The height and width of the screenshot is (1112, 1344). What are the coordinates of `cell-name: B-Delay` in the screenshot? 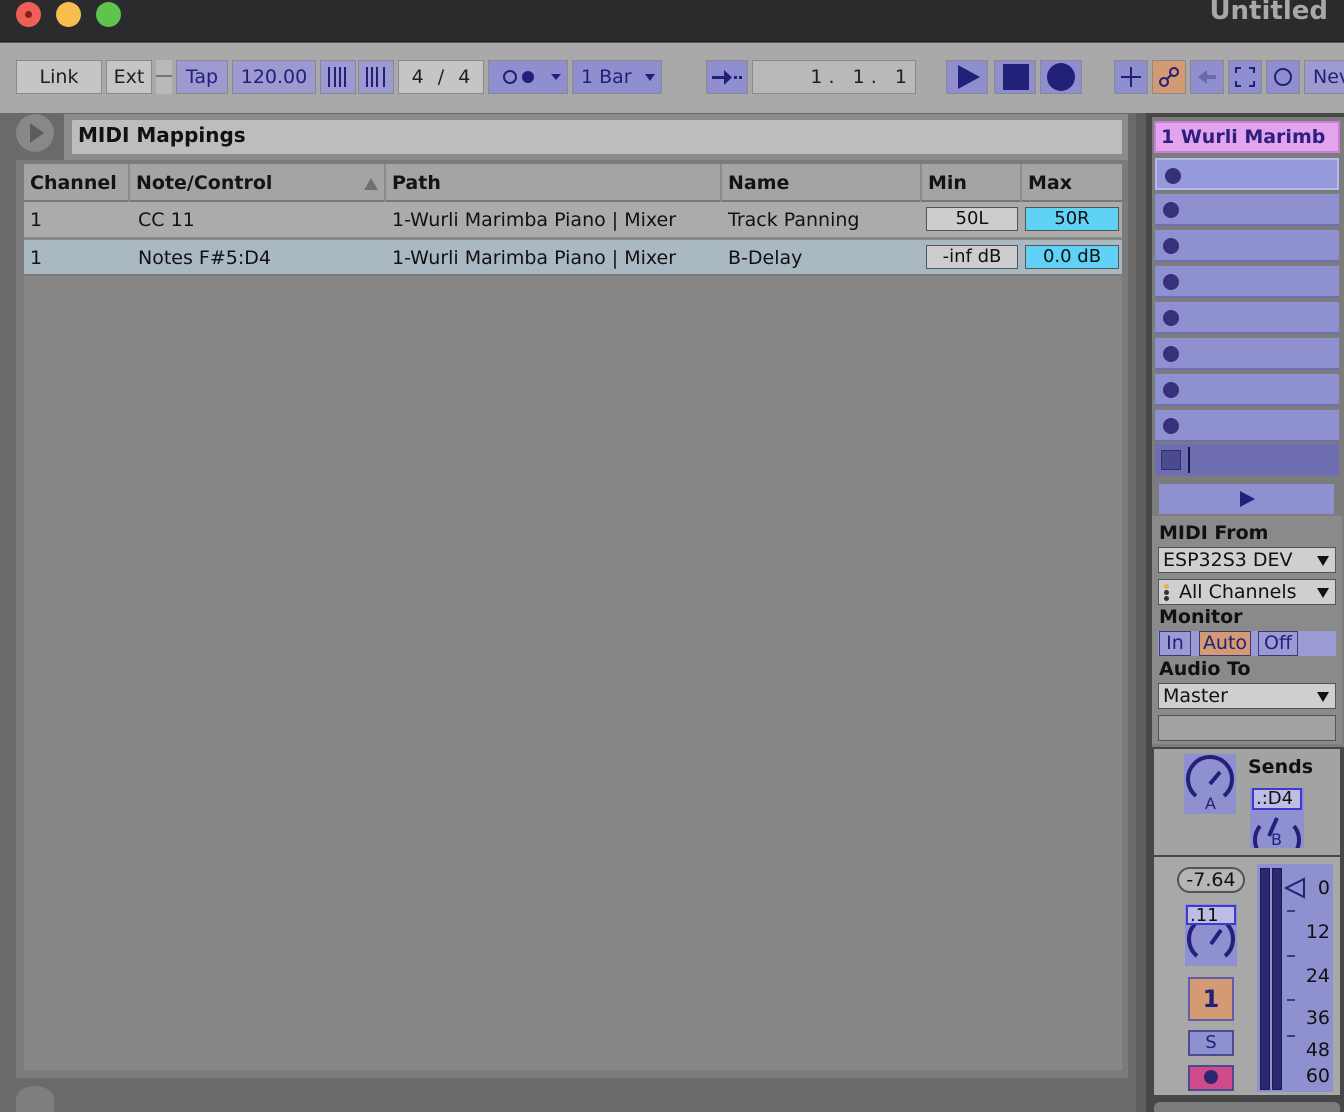 It's located at (765, 258).